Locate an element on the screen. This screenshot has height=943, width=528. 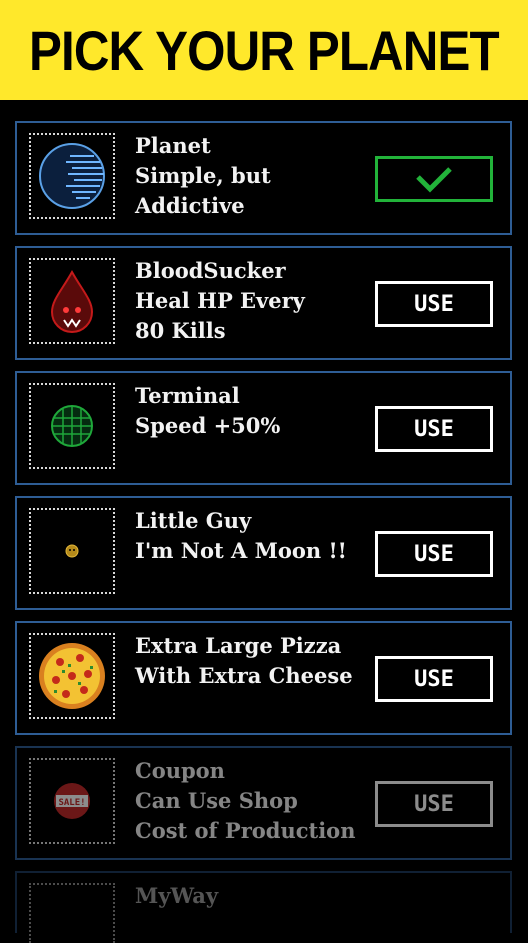
planet-name: Terminal is located at coordinates (187, 395).